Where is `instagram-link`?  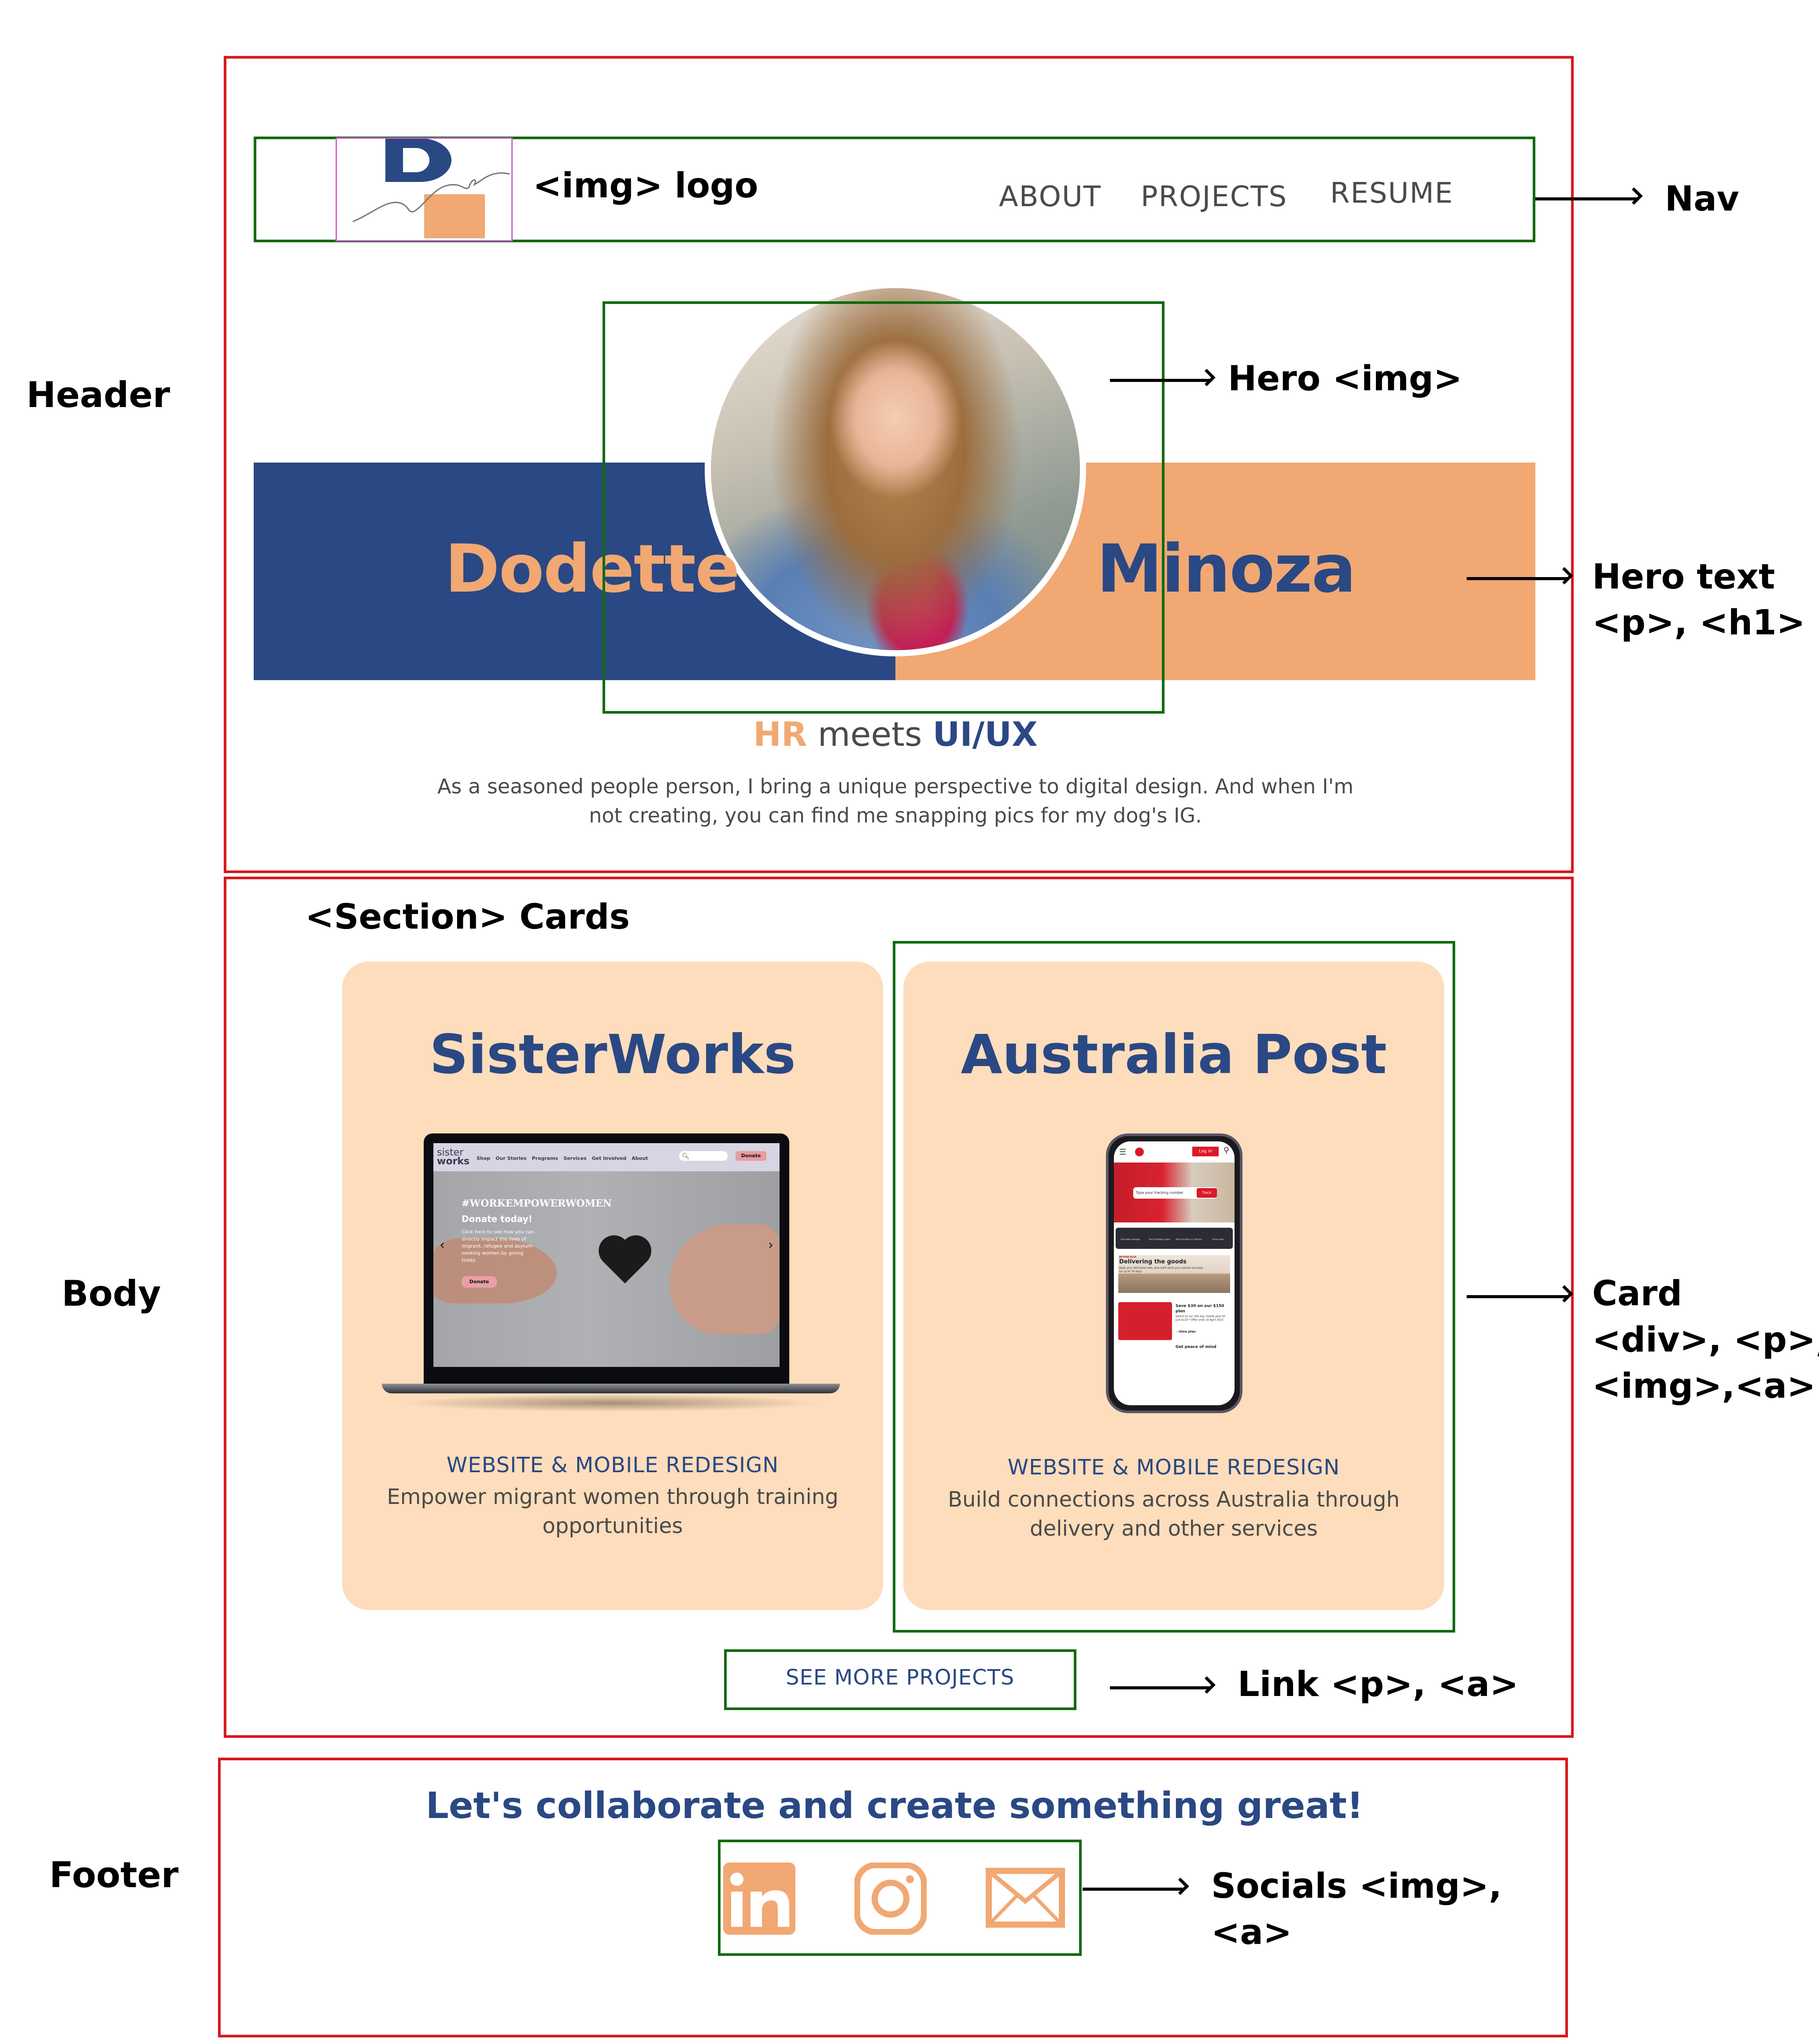
instagram-link is located at coordinates (890, 1898).